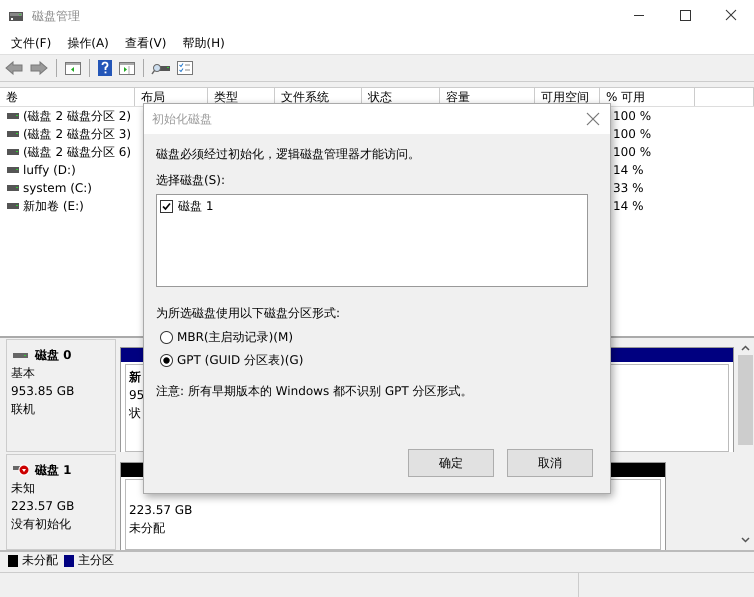 This screenshot has width=754, height=597. Describe the element at coordinates (23, 373) in the screenshot. I see `disk-type: 基本` at that location.